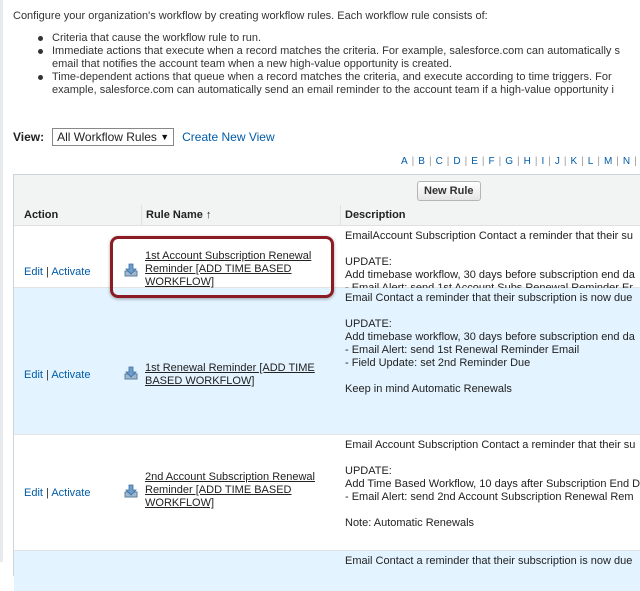 Image resolution: width=640 pixels, height=591 pixels. I want to click on header-description: Description, so click(375, 215).